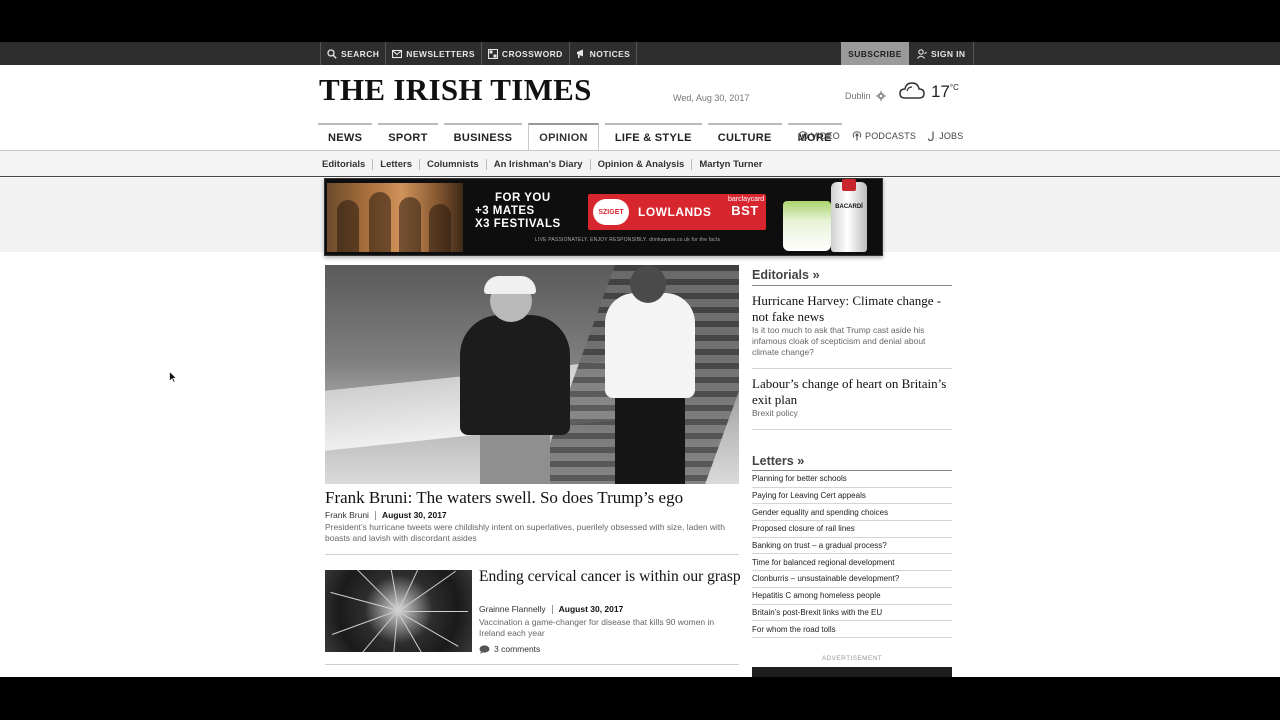 The width and height of the screenshot is (1280, 720). What do you see at coordinates (852, 546) in the screenshot?
I see `letter-item: Banking on trust – a gradual process?` at bounding box center [852, 546].